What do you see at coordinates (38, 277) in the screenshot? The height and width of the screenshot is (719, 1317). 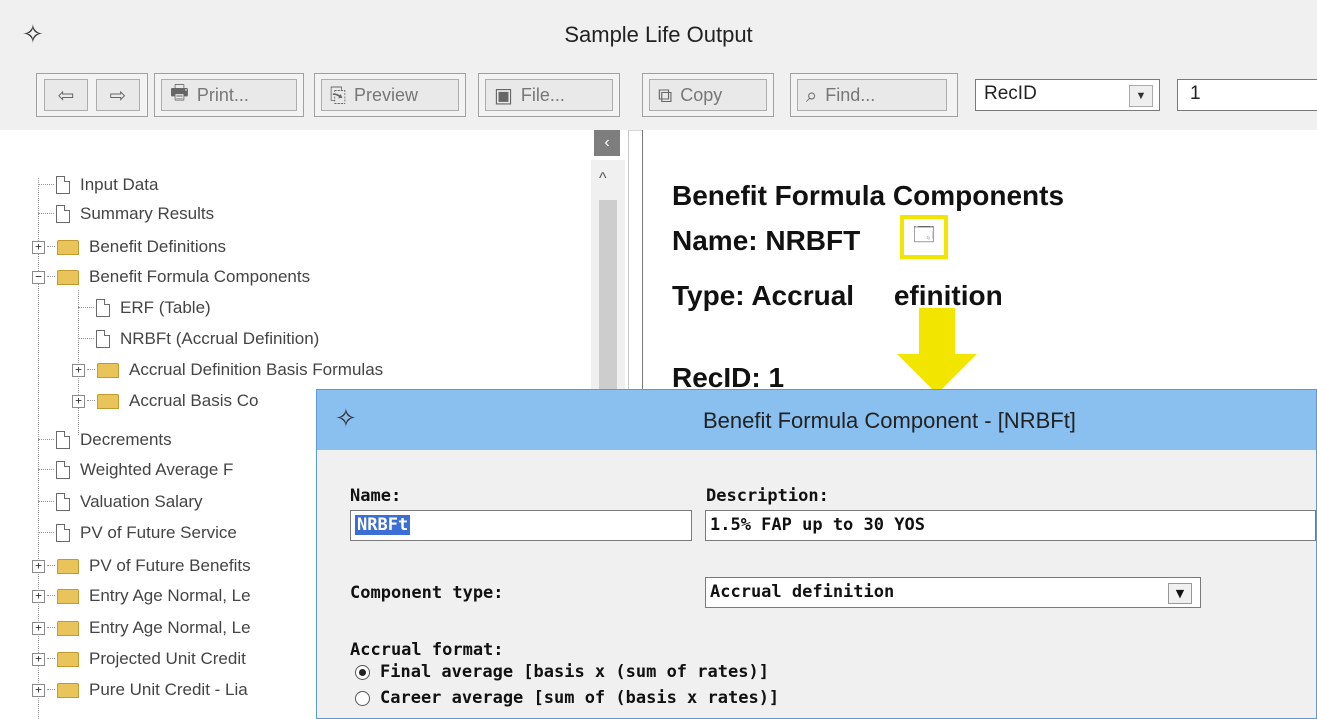 I see `collapse-icon: −` at bounding box center [38, 277].